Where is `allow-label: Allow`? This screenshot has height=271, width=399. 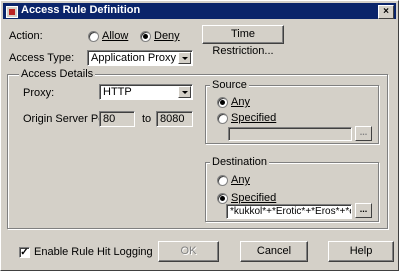
allow-label: Allow is located at coordinates (115, 36).